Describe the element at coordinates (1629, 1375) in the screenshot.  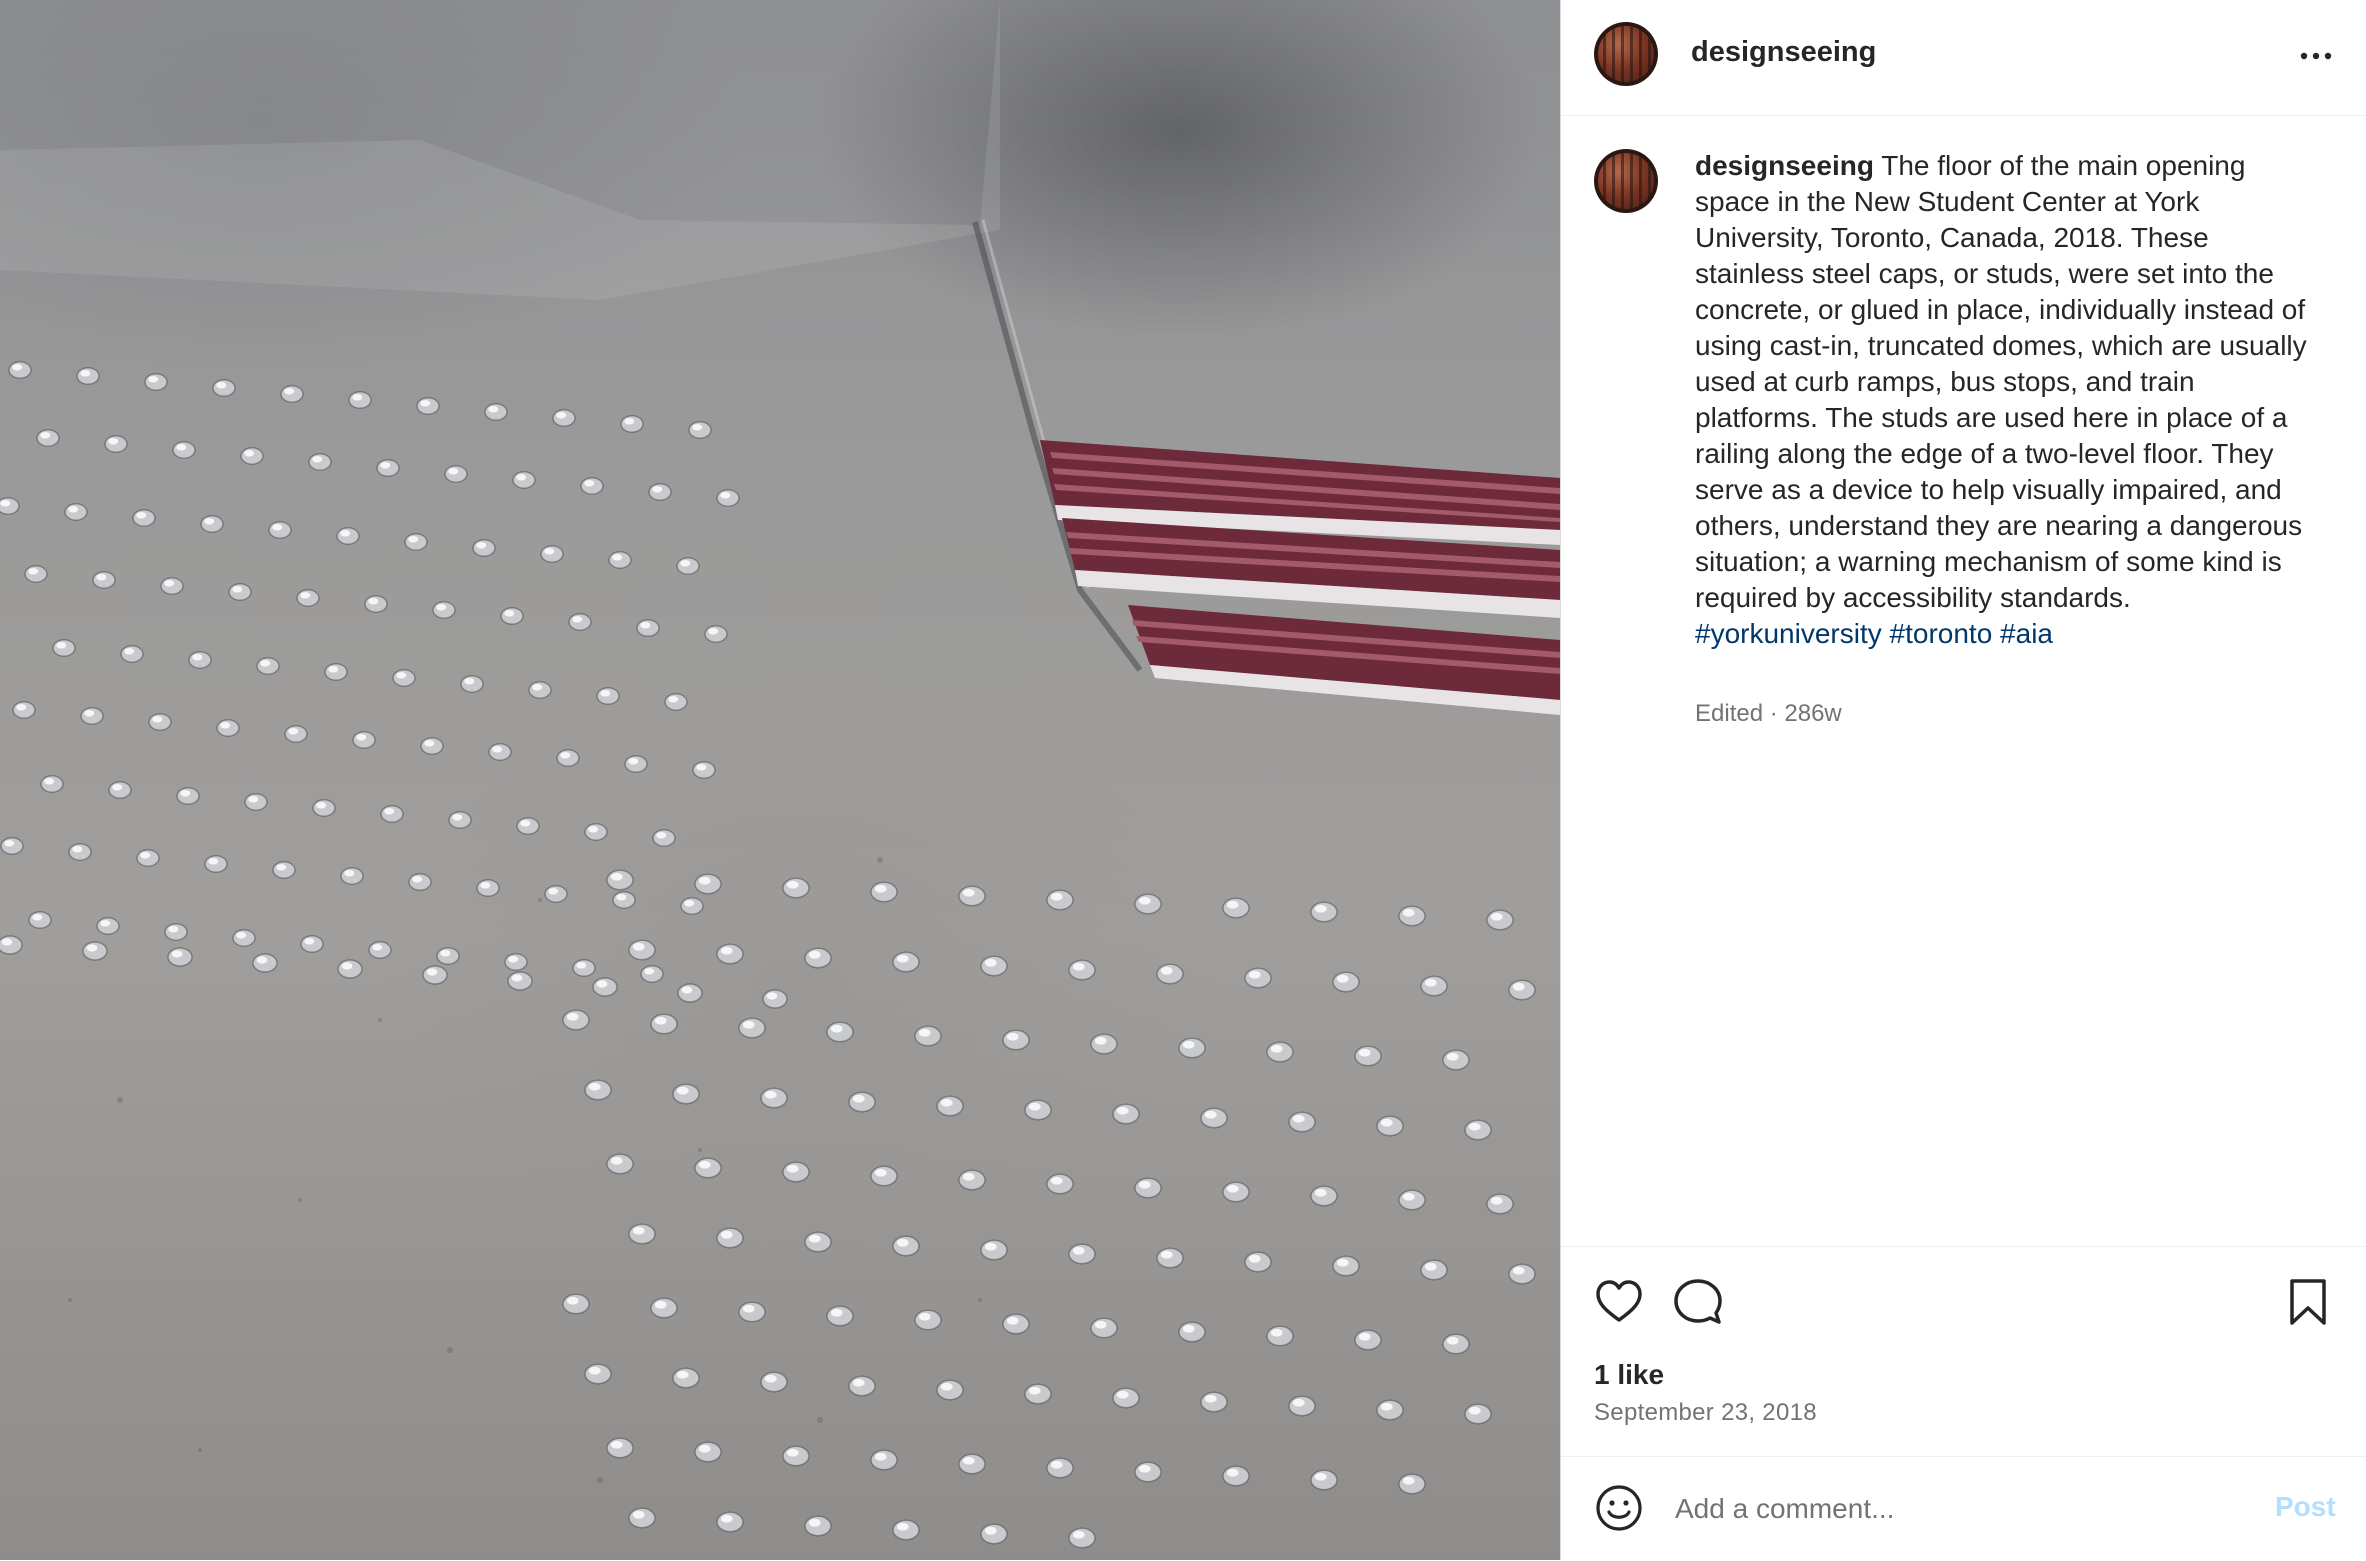
I see `like-count: 1 like` at that location.